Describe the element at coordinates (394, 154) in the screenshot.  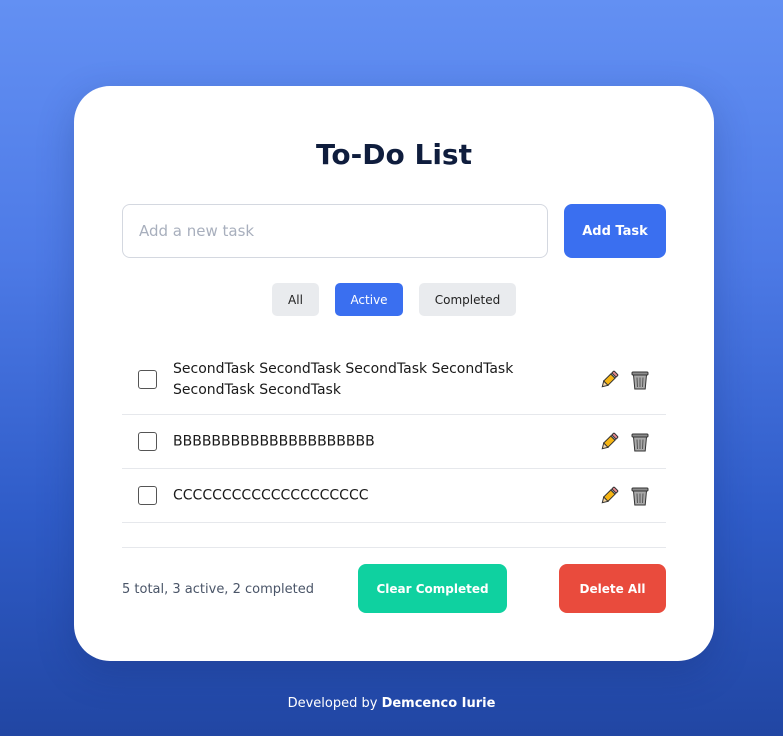
I see `page-title: To-Do List` at that location.